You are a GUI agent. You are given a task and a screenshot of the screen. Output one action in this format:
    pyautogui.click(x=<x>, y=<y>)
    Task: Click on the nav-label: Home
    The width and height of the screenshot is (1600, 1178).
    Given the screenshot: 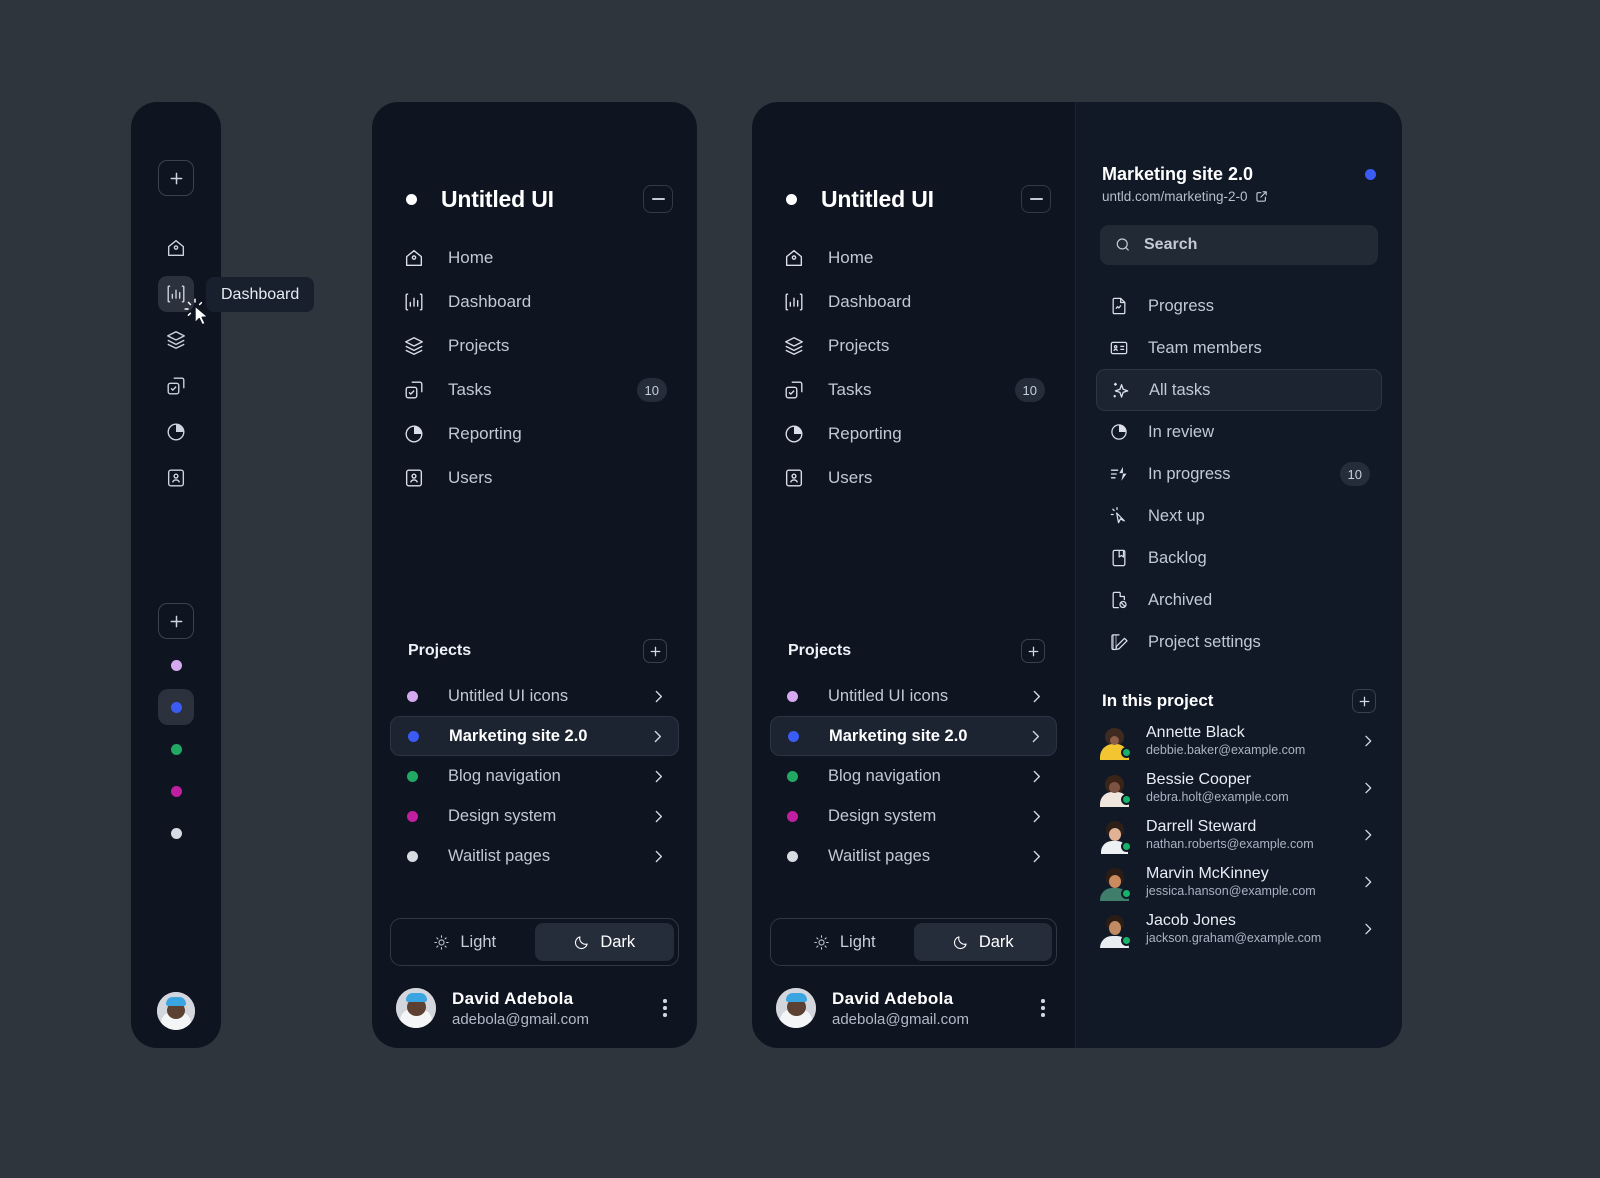 What is the action you would take?
    pyautogui.click(x=851, y=257)
    